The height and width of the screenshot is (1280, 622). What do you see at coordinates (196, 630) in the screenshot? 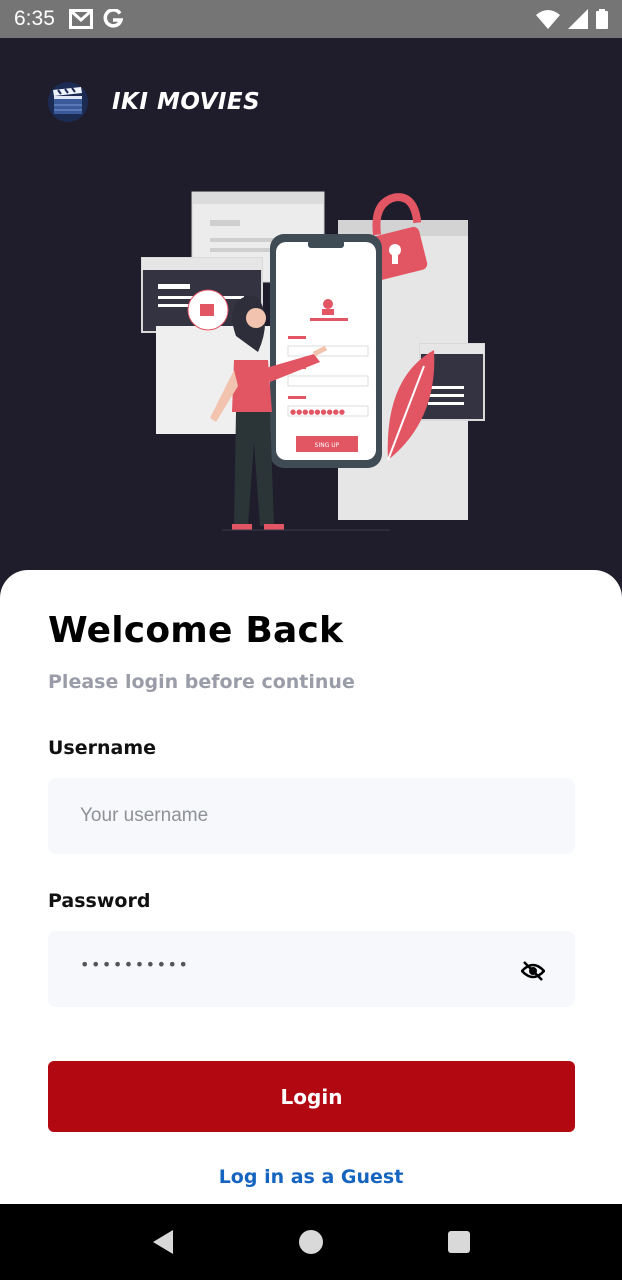
I see `page-title: Welcome Back` at bounding box center [196, 630].